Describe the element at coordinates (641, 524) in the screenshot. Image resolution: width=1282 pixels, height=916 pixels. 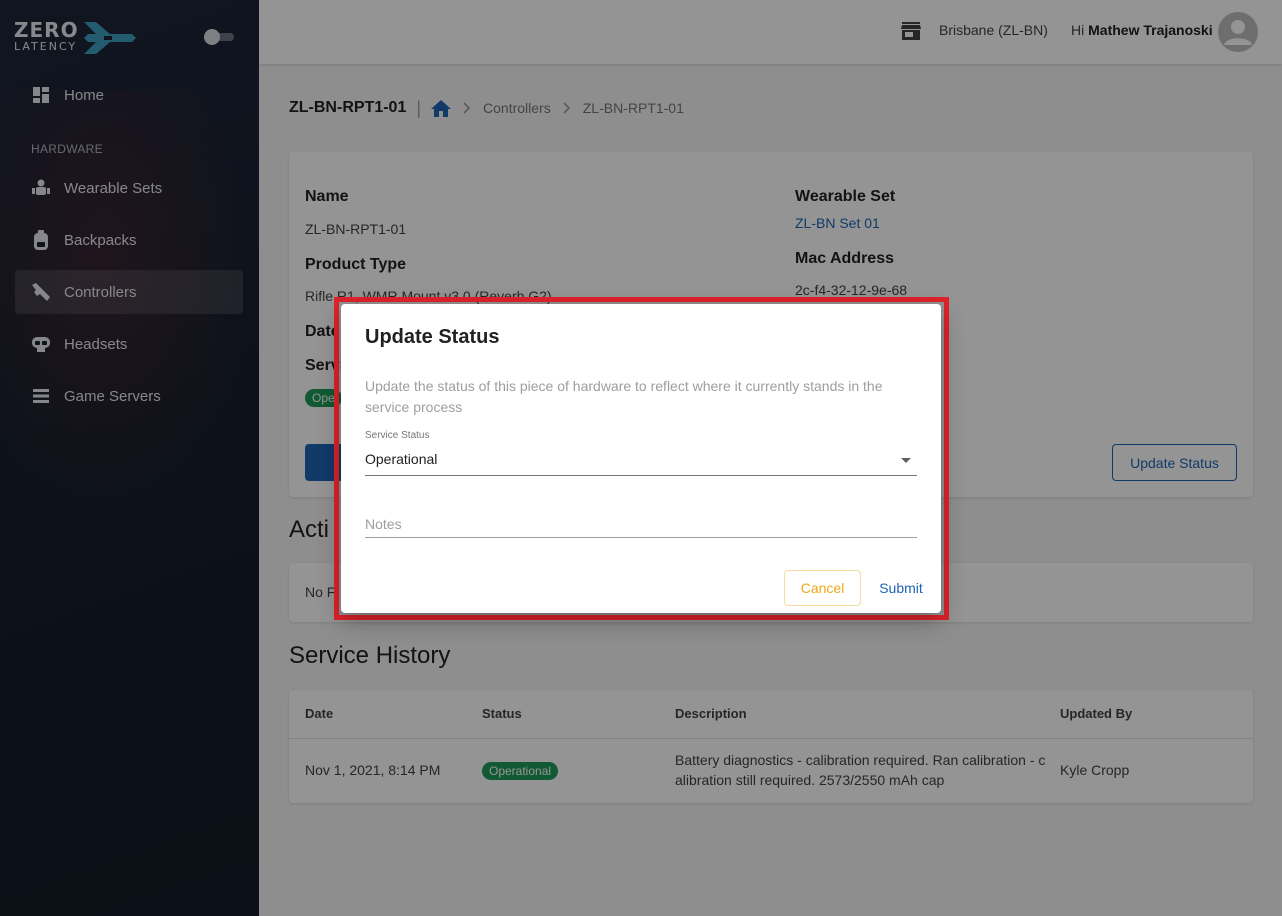
I see `notes-input` at that location.